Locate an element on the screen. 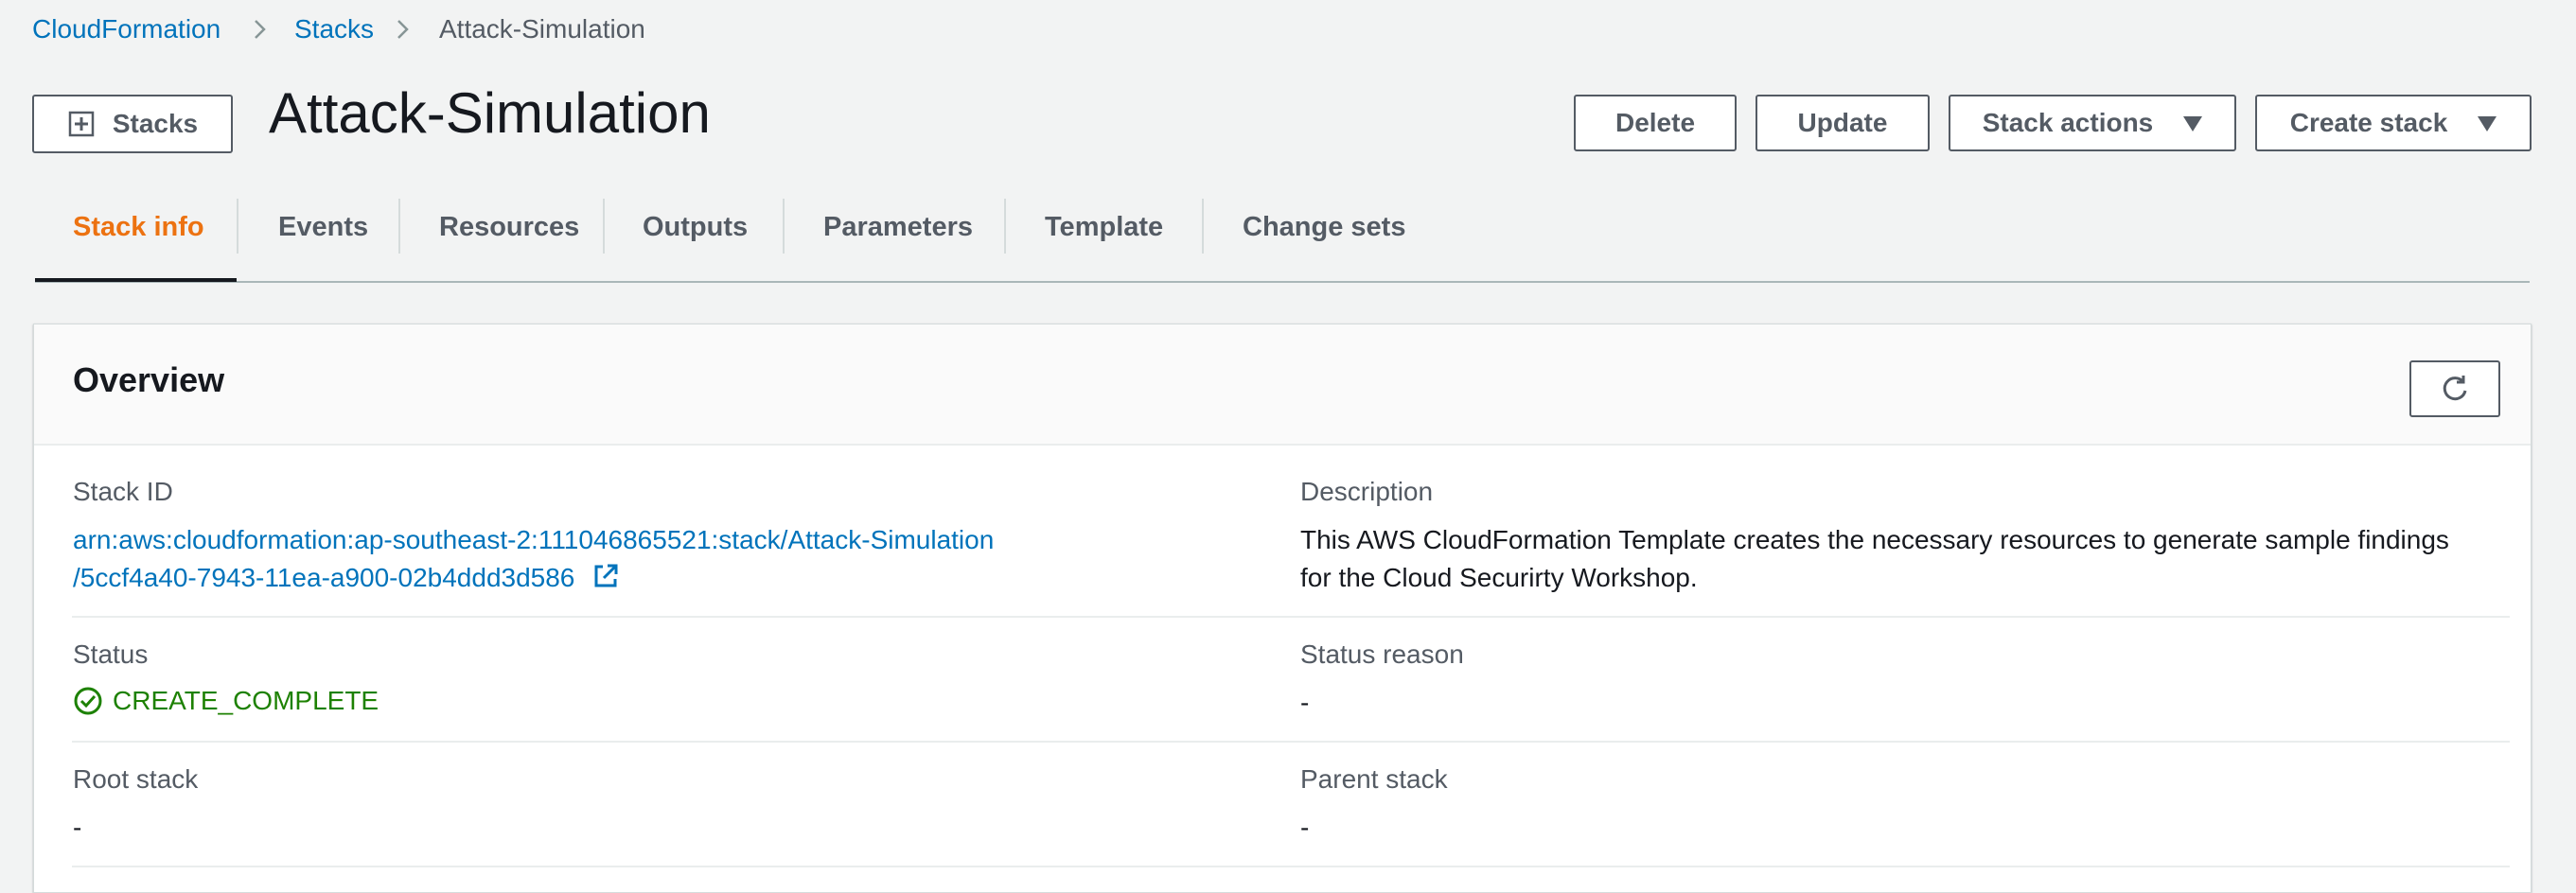  delete-button-label: Delete is located at coordinates (1655, 122).